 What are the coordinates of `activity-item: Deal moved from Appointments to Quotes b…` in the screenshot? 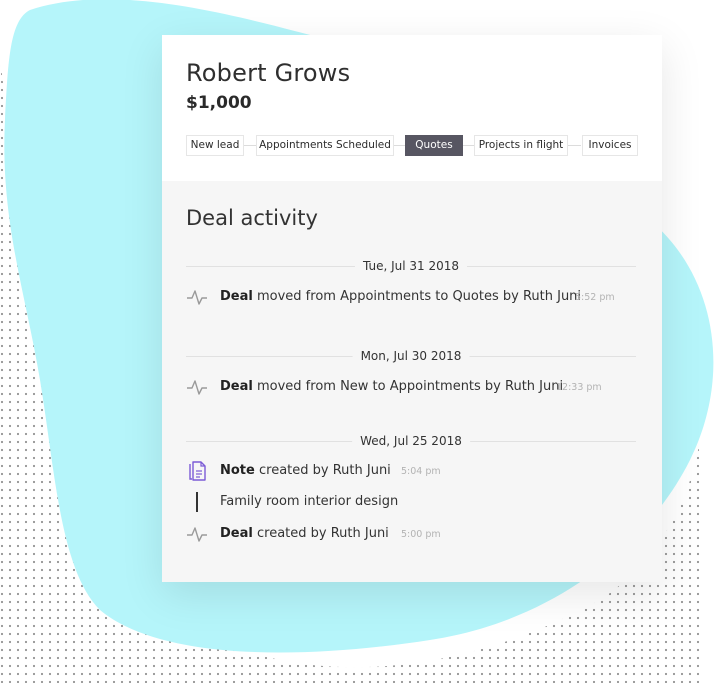 It's located at (411, 298).